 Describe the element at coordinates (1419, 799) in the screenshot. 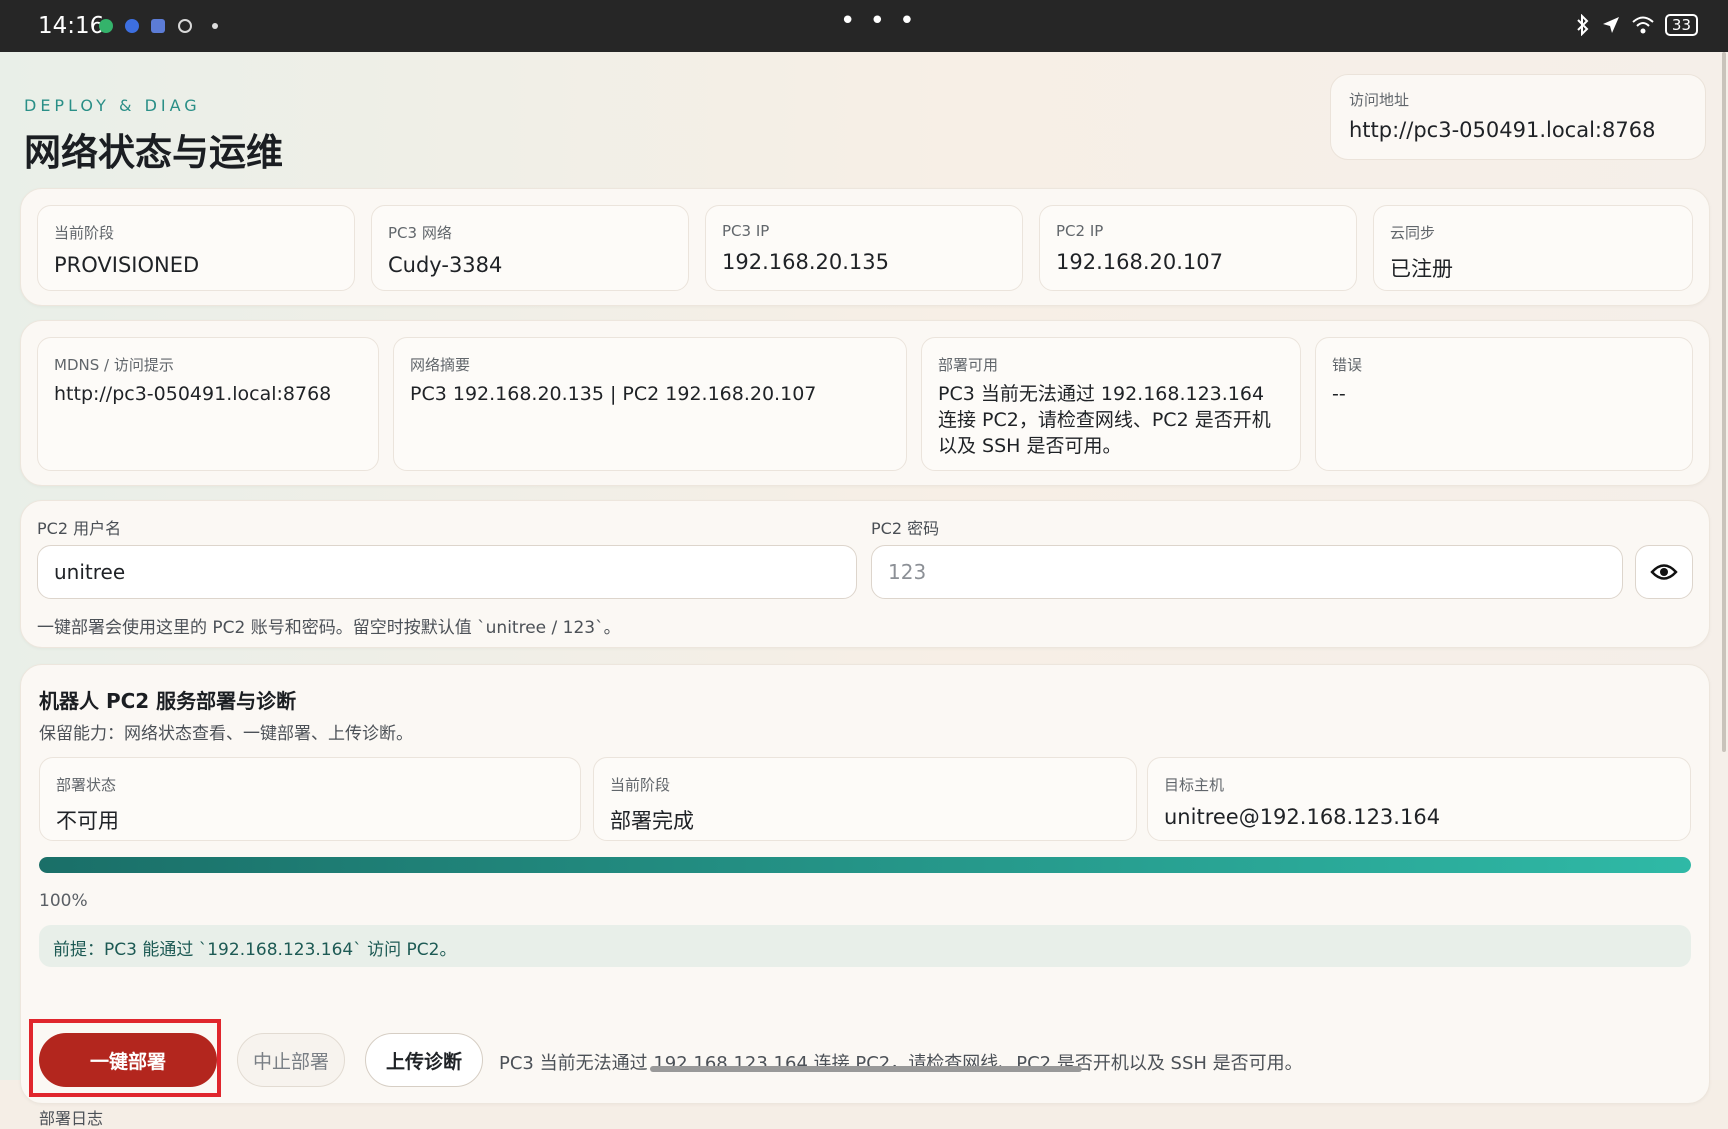

I see `deploy-tile-target-host: 目标主机 unitree@192.168.123.164` at that location.